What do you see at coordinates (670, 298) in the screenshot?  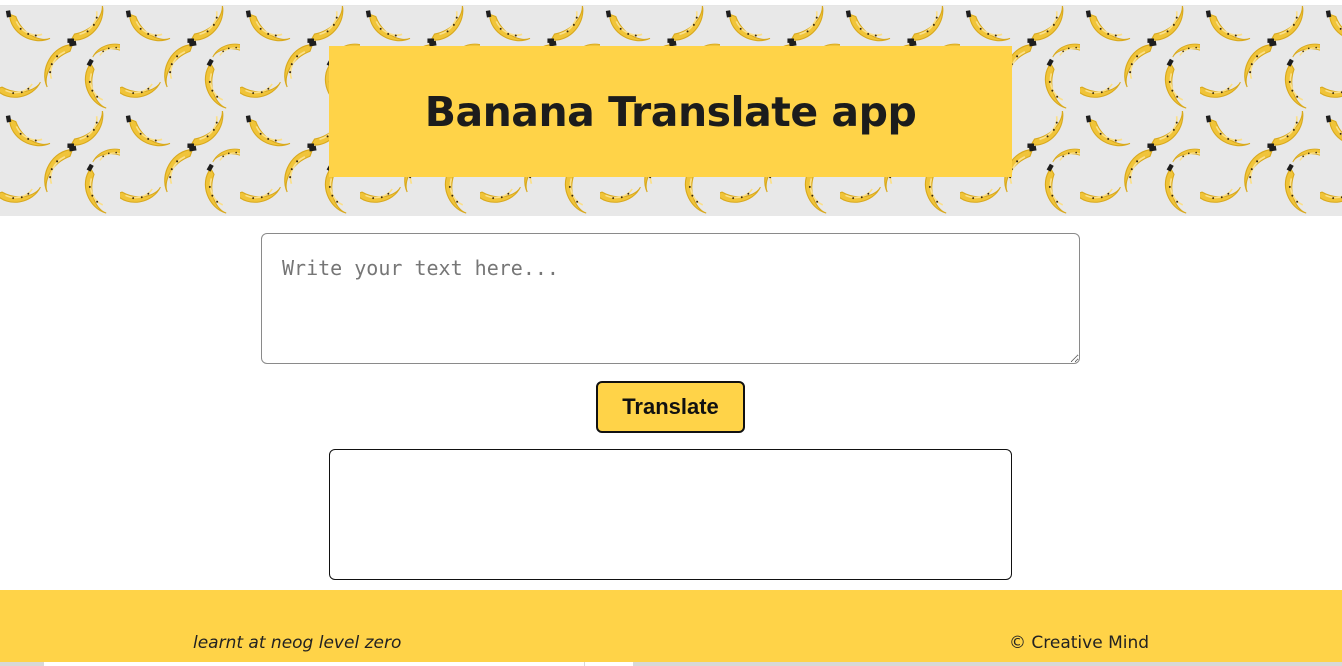 I see `text-input` at bounding box center [670, 298].